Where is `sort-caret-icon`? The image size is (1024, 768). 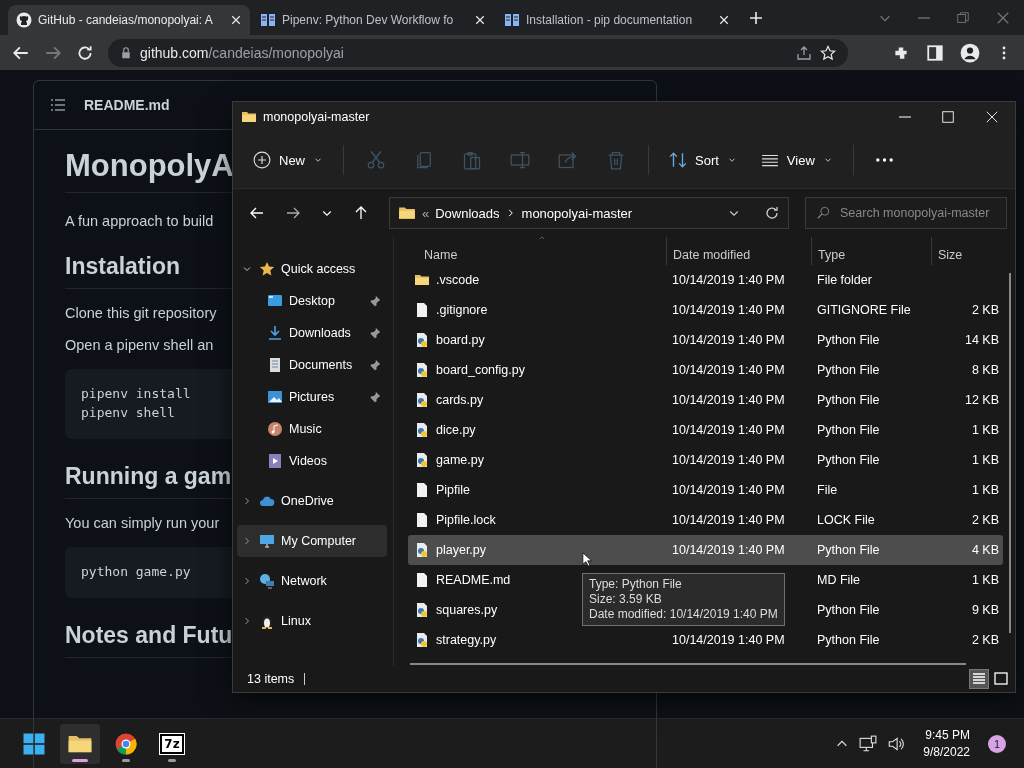
sort-caret-icon is located at coordinates (542, 238).